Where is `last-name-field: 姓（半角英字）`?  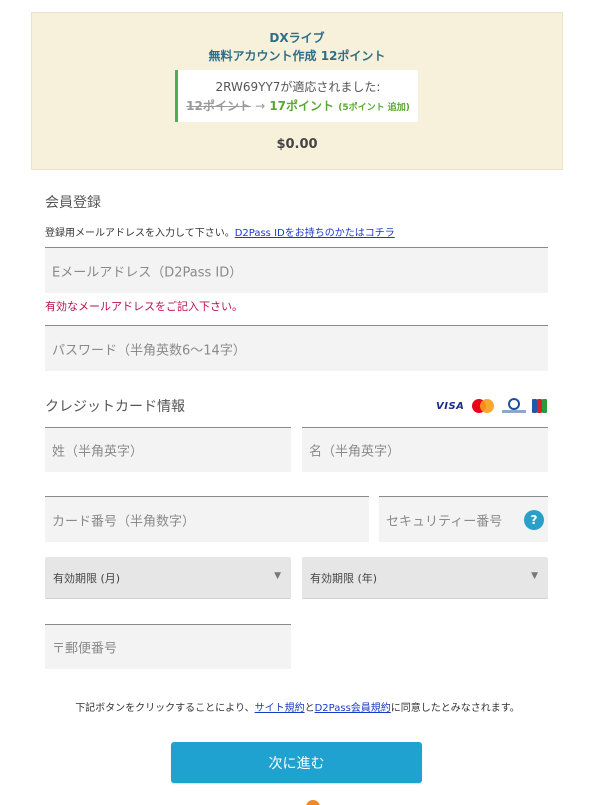
last-name-field: 姓（半角英字） is located at coordinates (168, 449).